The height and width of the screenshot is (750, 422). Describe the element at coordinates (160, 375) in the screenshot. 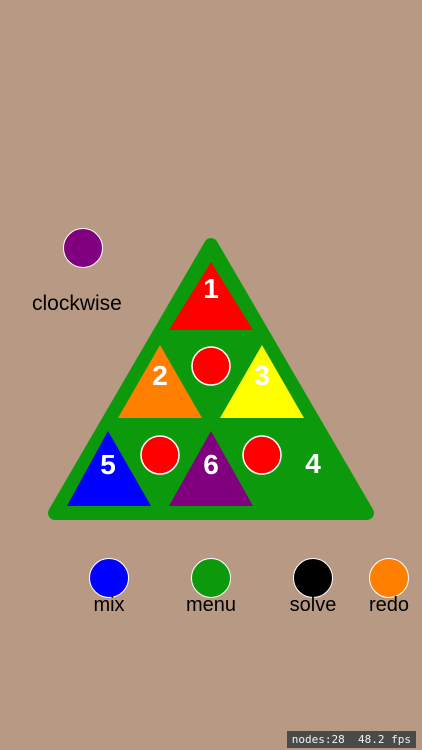

I see `tile-number-2: 2` at that location.